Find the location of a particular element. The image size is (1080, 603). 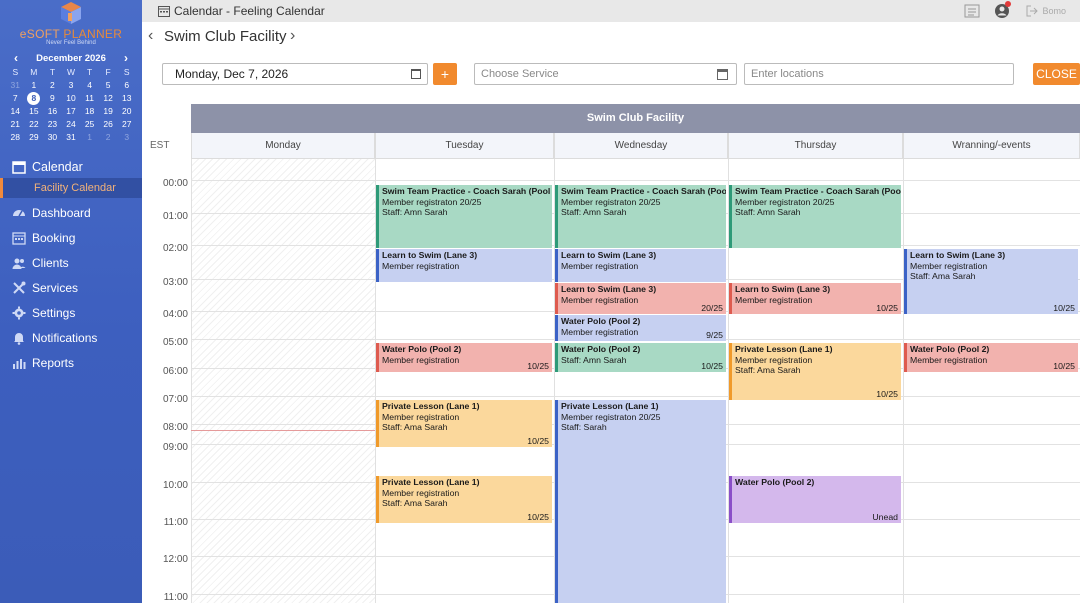

sidebar-item-label: Calendar is located at coordinates (57, 166).